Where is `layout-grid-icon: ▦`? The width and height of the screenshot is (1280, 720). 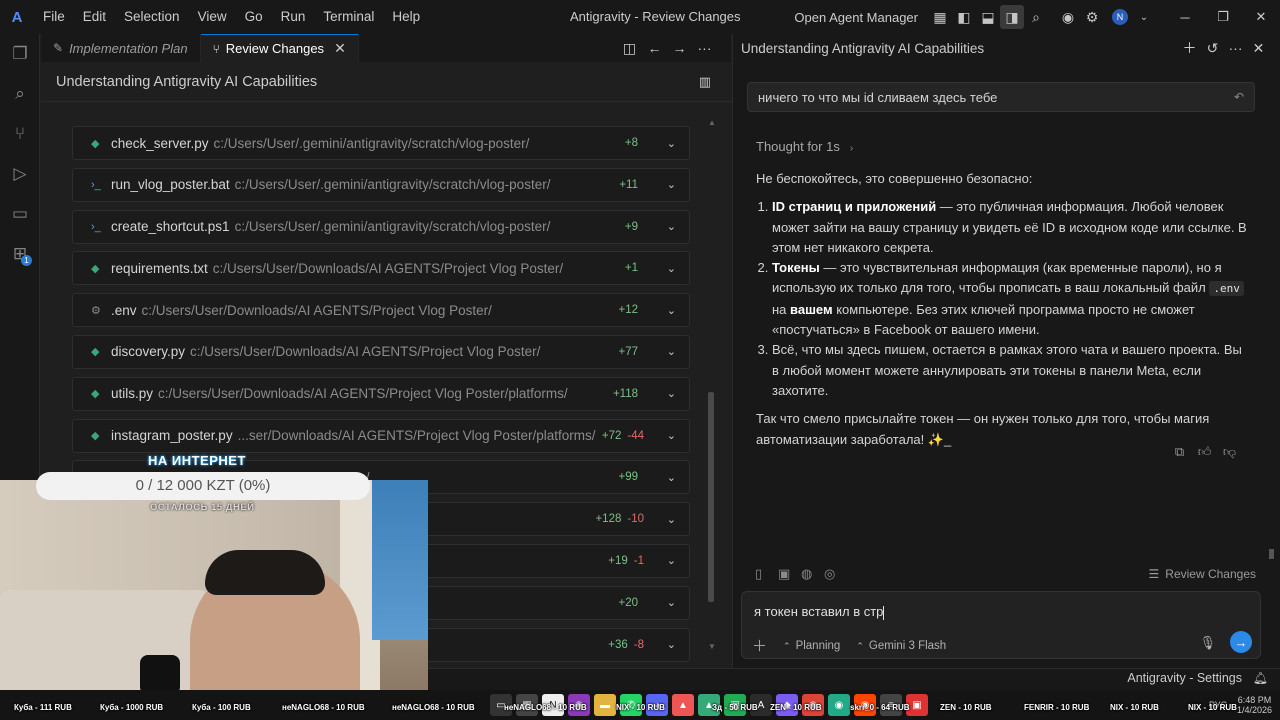 layout-grid-icon: ▦ is located at coordinates (940, 17).